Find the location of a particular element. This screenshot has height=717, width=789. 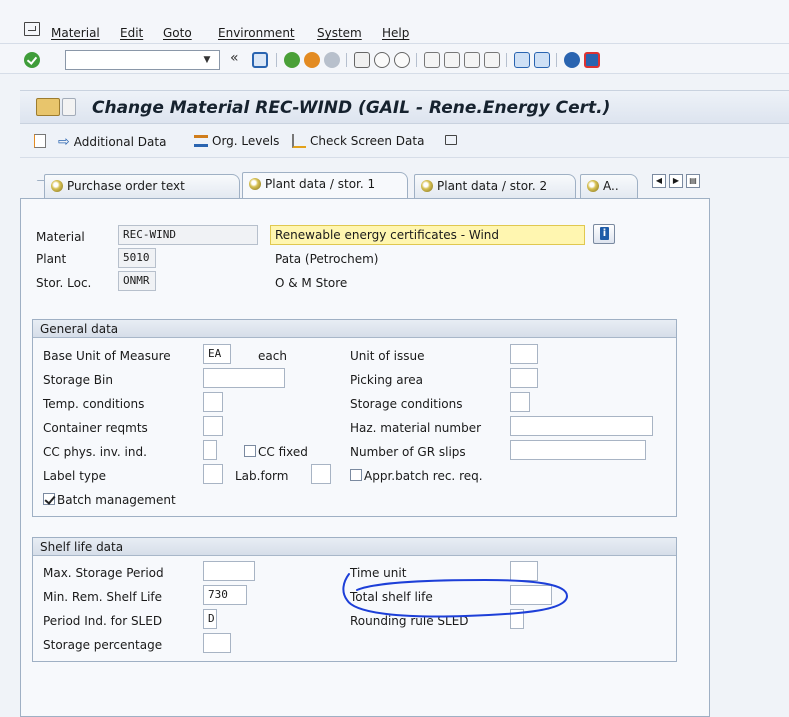

new-session-icon is located at coordinates (522, 60).